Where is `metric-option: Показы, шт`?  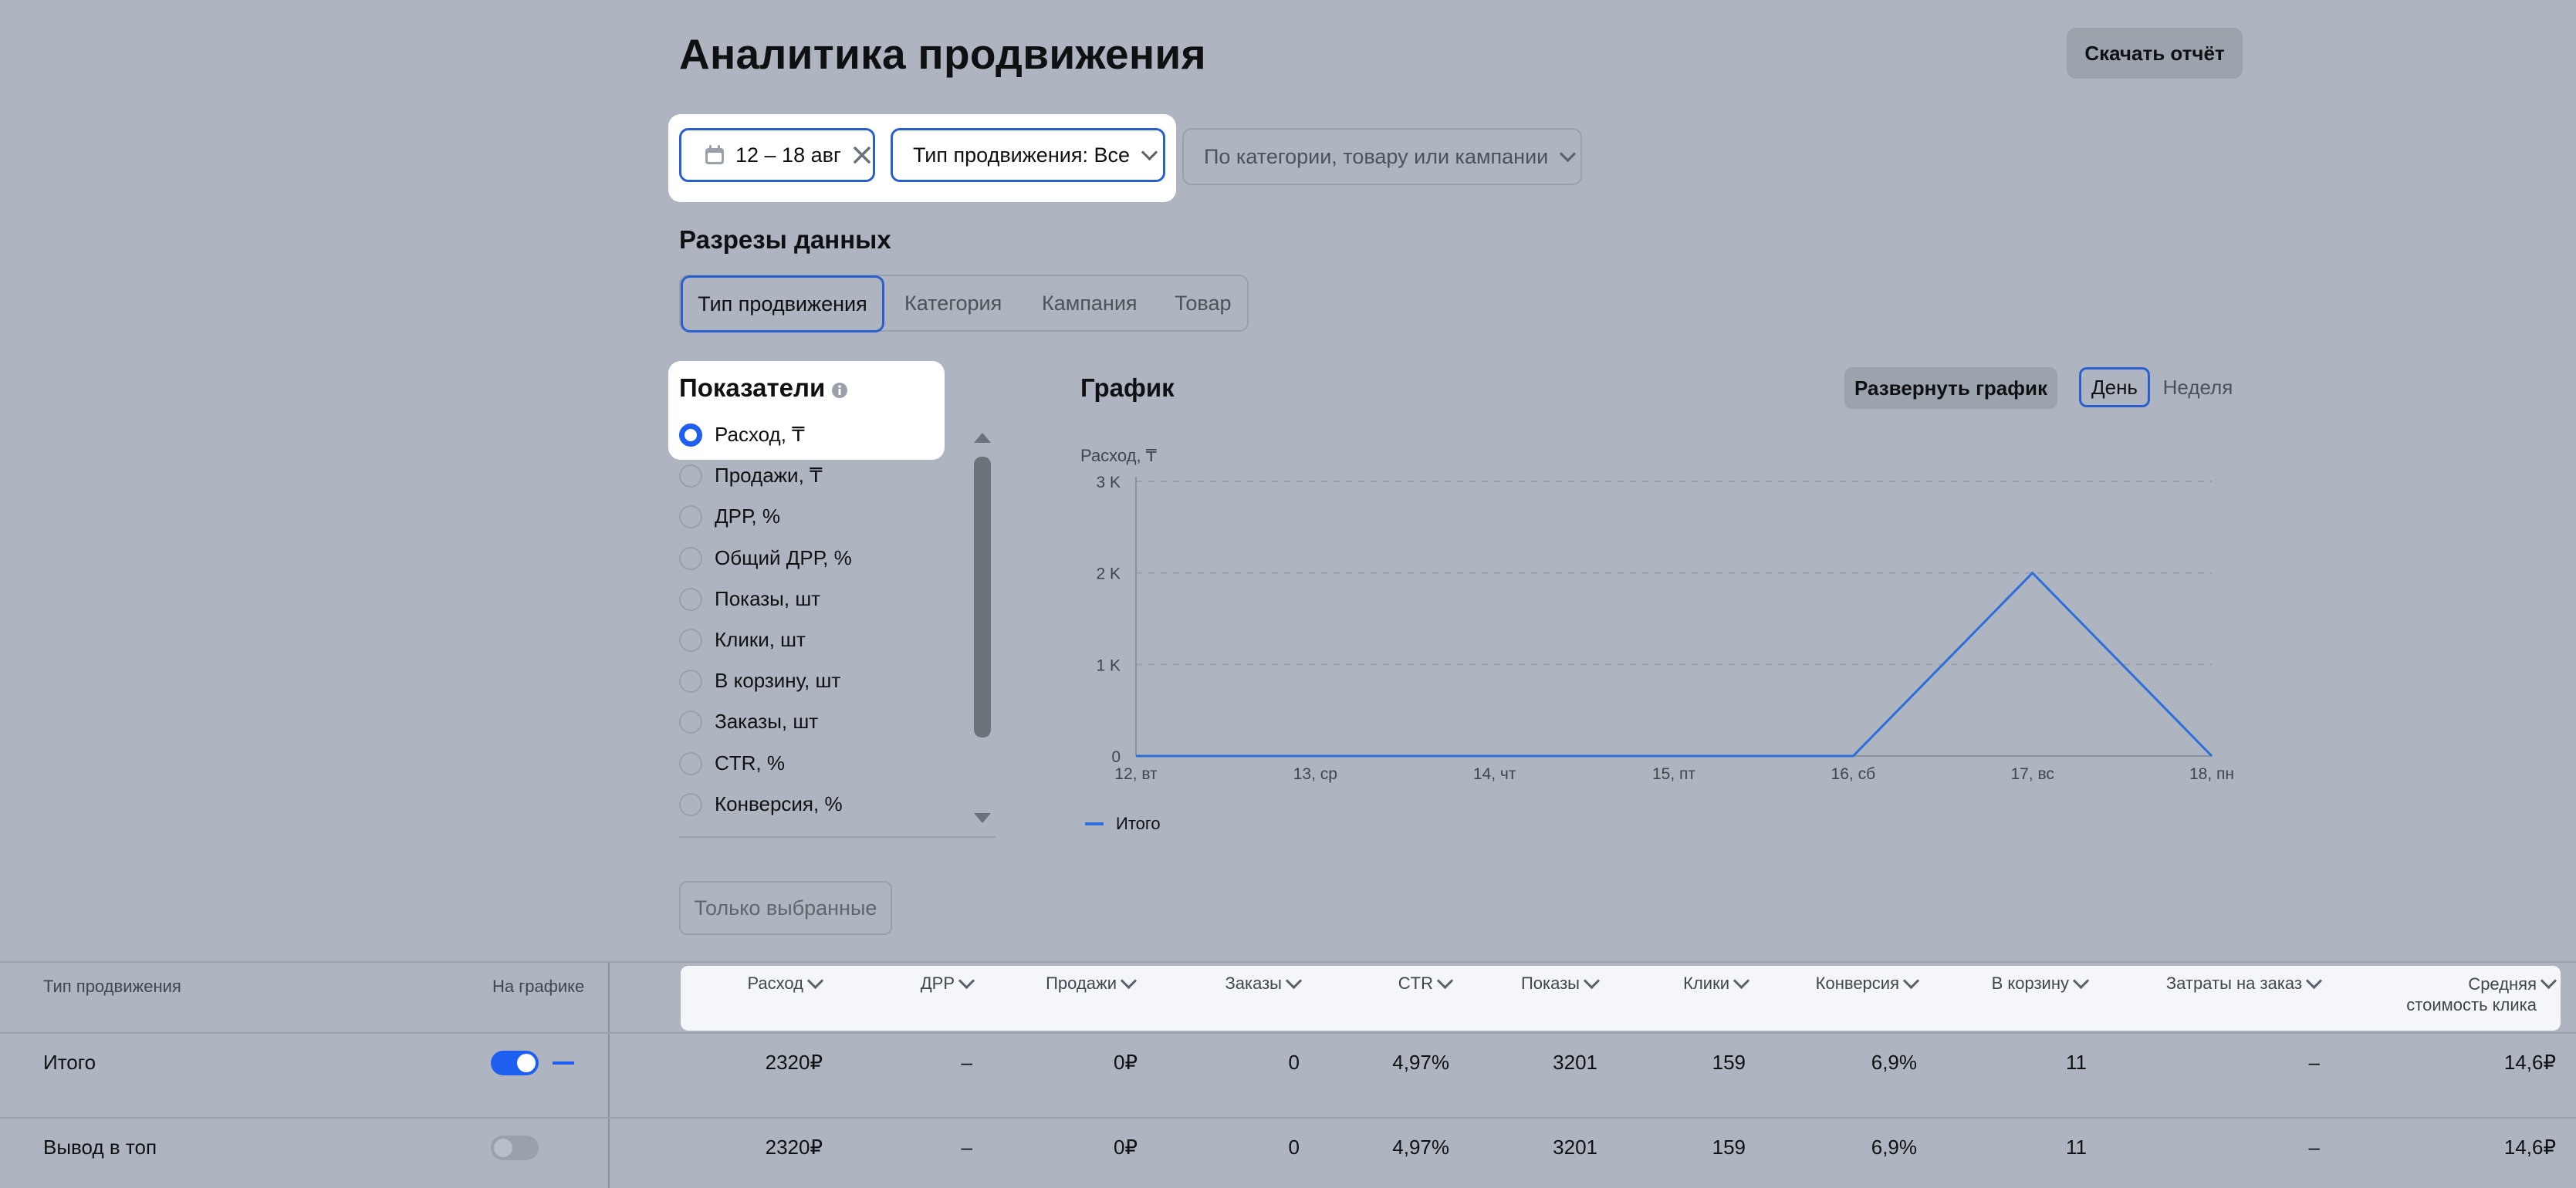 metric-option: Показы, шт is located at coordinates (749, 599).